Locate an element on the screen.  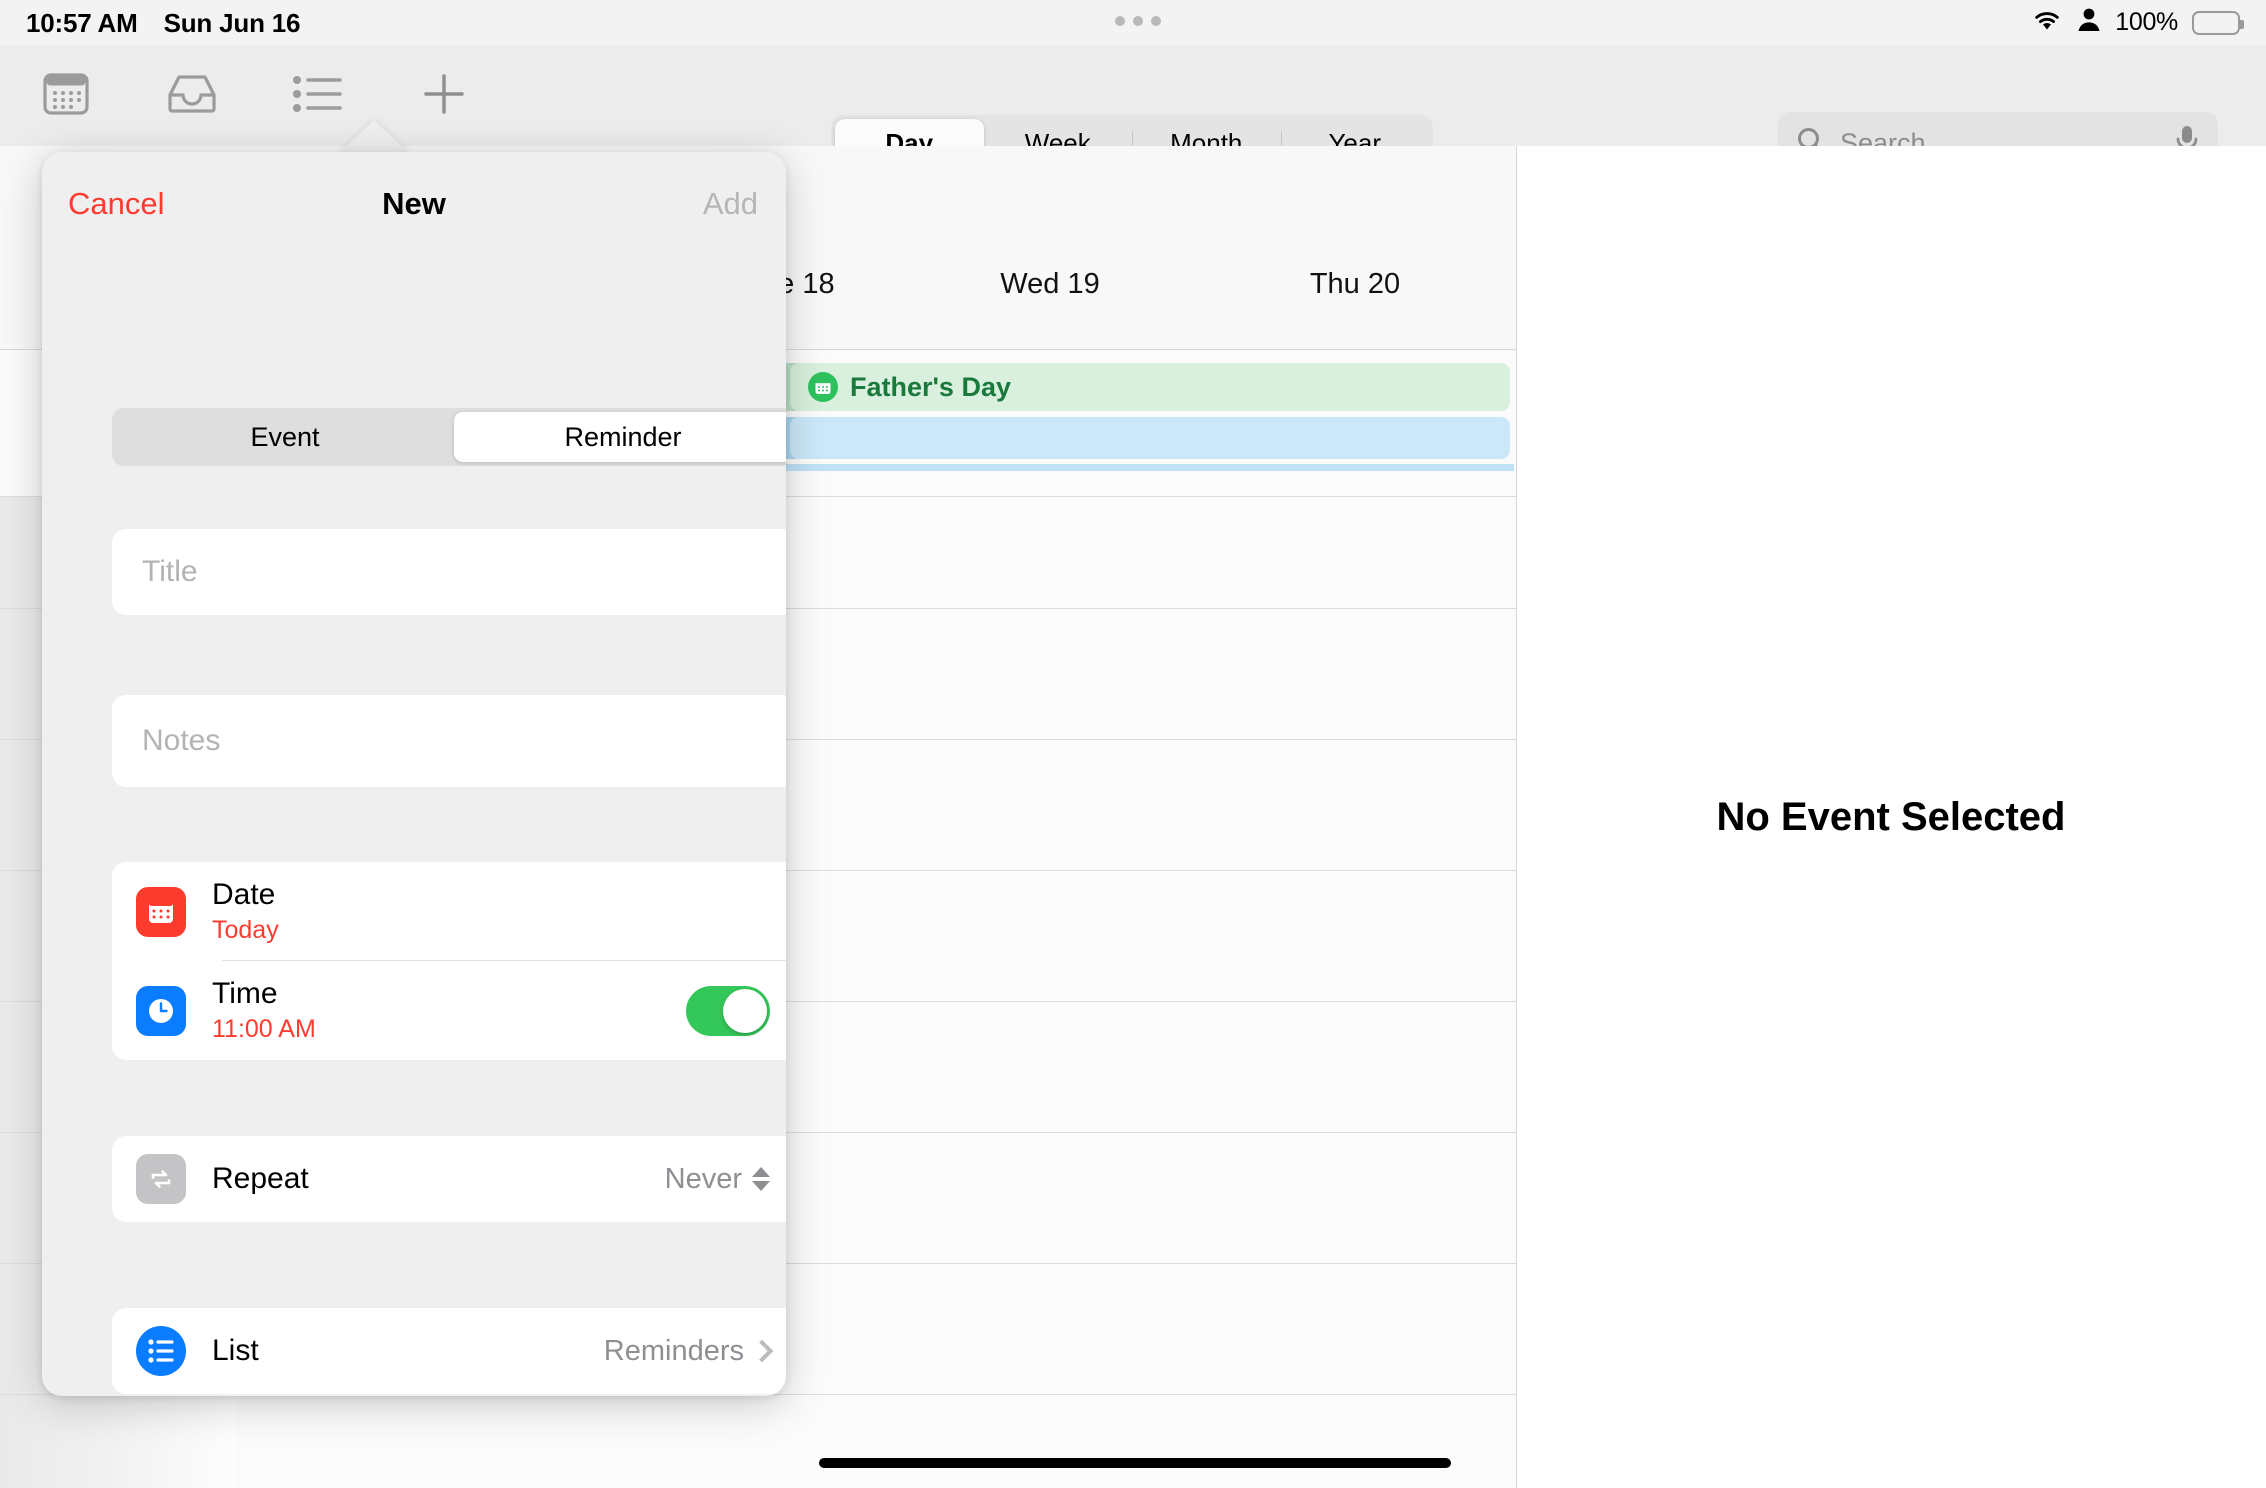
list-bullet-icon is located at coordinates (161, 1351).